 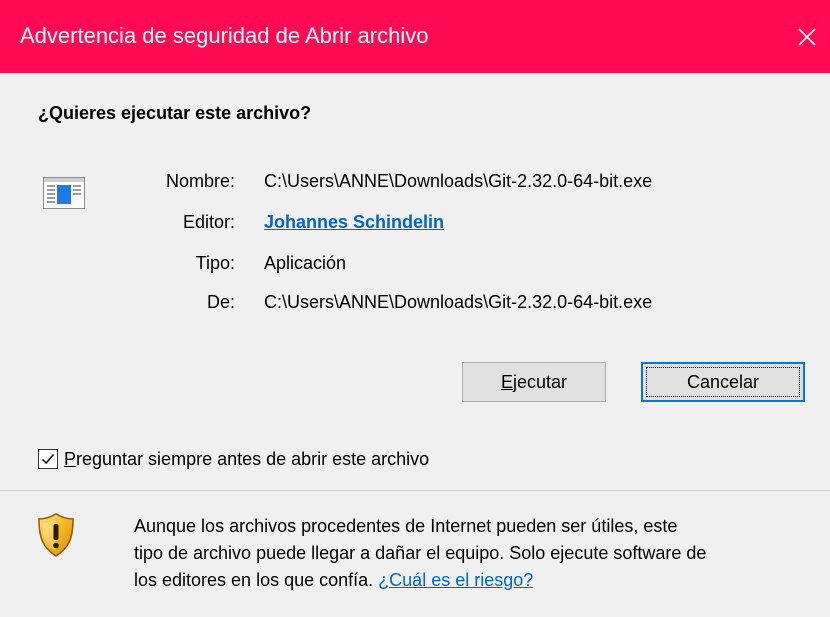 I want to click on warning-line-3-text: los editores en los que confía., so click(x=254, y=580).